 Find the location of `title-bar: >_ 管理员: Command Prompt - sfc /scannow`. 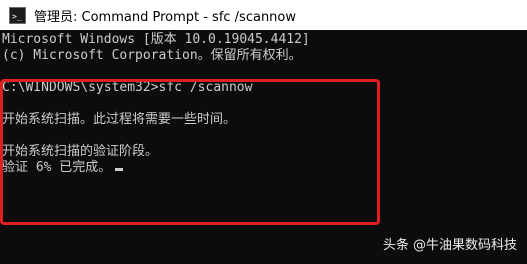

title-bar: >_ 管理员: Command Prompt - sfc /scannow is located at coordinates (263, 15).